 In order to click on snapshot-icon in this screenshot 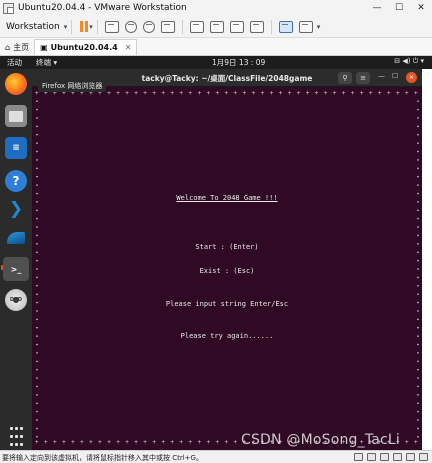, I will do `click(130, 26)`.